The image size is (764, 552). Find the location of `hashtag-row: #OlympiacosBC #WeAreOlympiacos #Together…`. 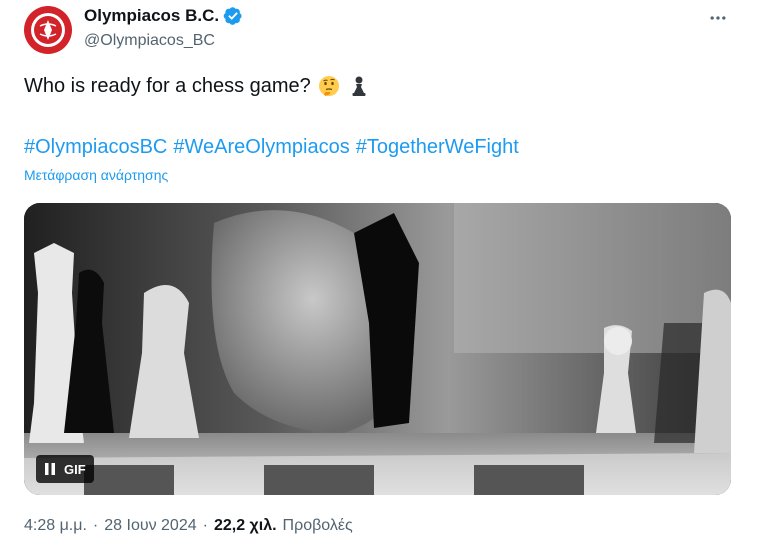

hashtag-row: #OlympiacosBC #WeAreOlympiacos #Together… is located at coordinates (271, 147).